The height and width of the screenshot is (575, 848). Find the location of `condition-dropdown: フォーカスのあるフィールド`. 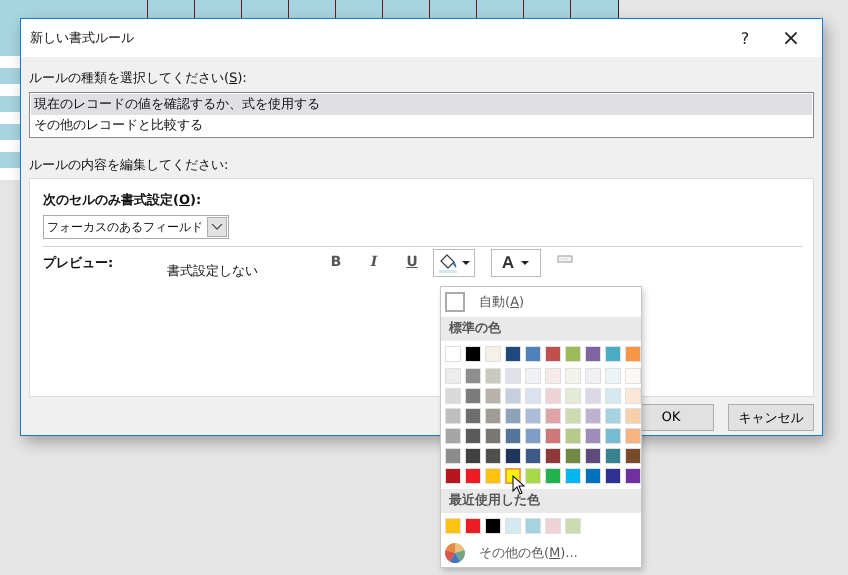

condition-dropdown: フォーカスのあるフィールド is located at coordinates (136, 227).